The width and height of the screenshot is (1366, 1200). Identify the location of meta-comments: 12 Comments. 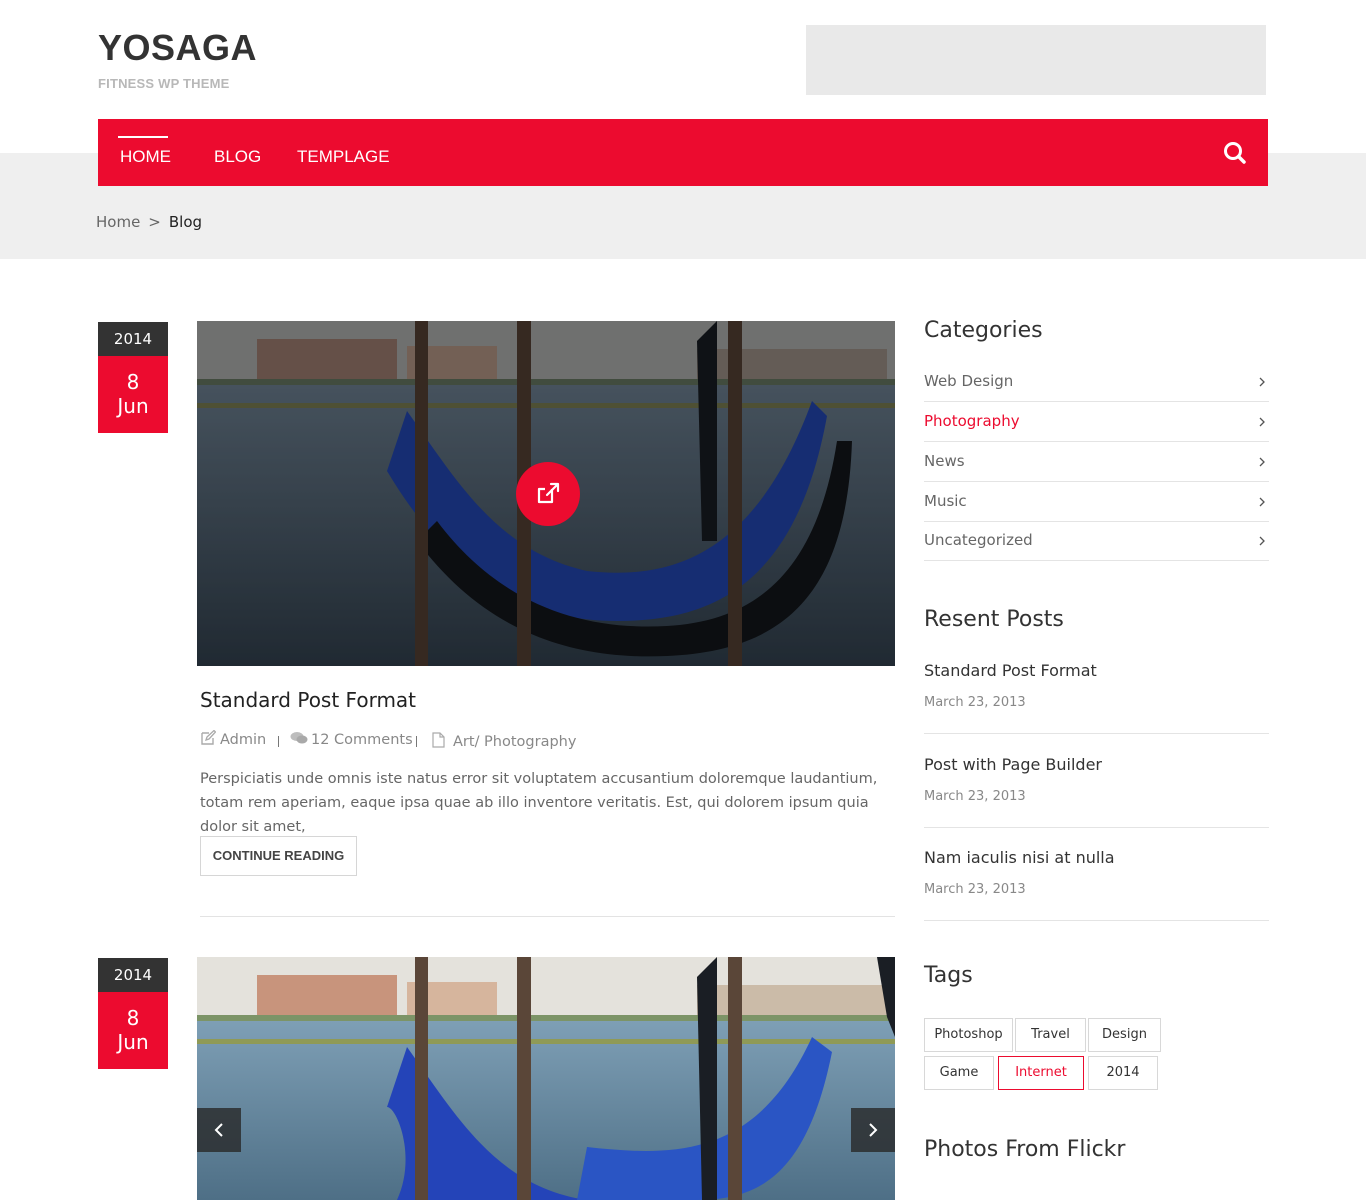
(351, 740).